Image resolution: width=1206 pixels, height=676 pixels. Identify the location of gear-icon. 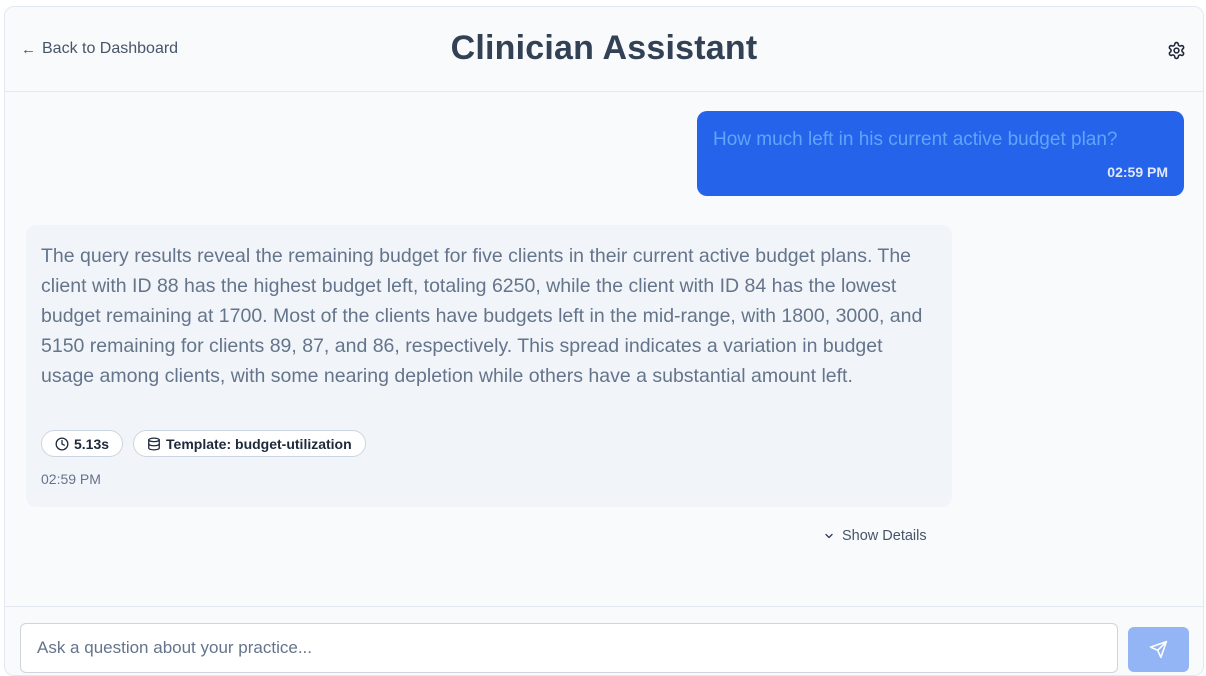
(1176, 50).